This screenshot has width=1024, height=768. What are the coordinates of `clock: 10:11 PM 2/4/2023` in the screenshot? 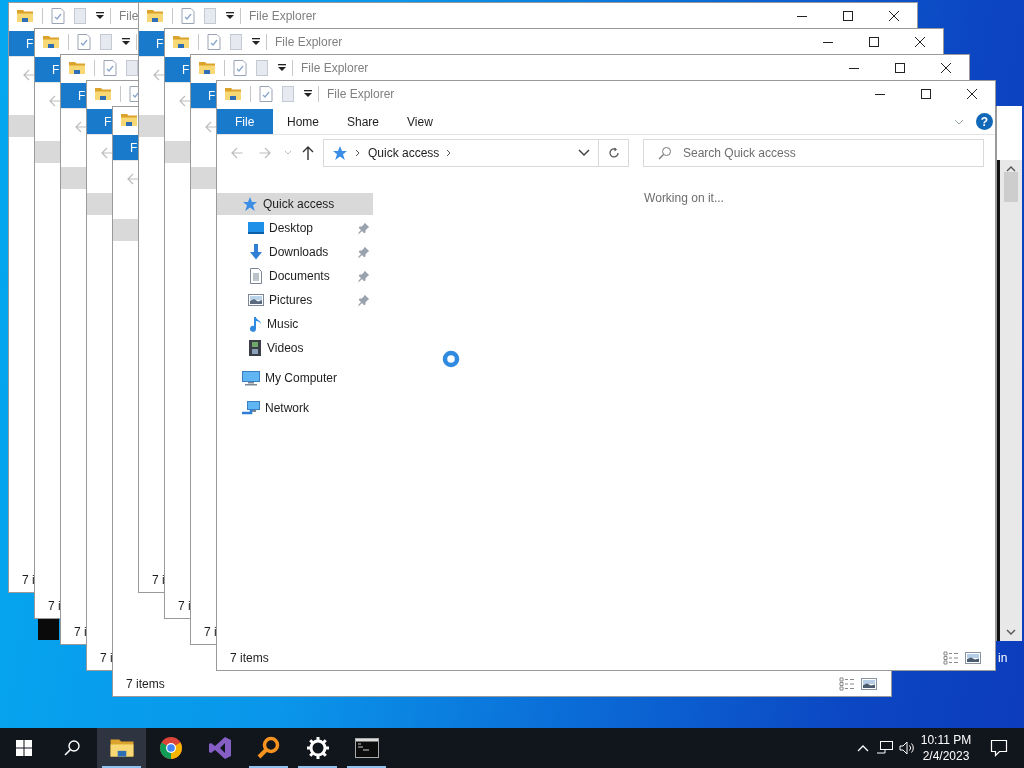 It's located at (946, 748).